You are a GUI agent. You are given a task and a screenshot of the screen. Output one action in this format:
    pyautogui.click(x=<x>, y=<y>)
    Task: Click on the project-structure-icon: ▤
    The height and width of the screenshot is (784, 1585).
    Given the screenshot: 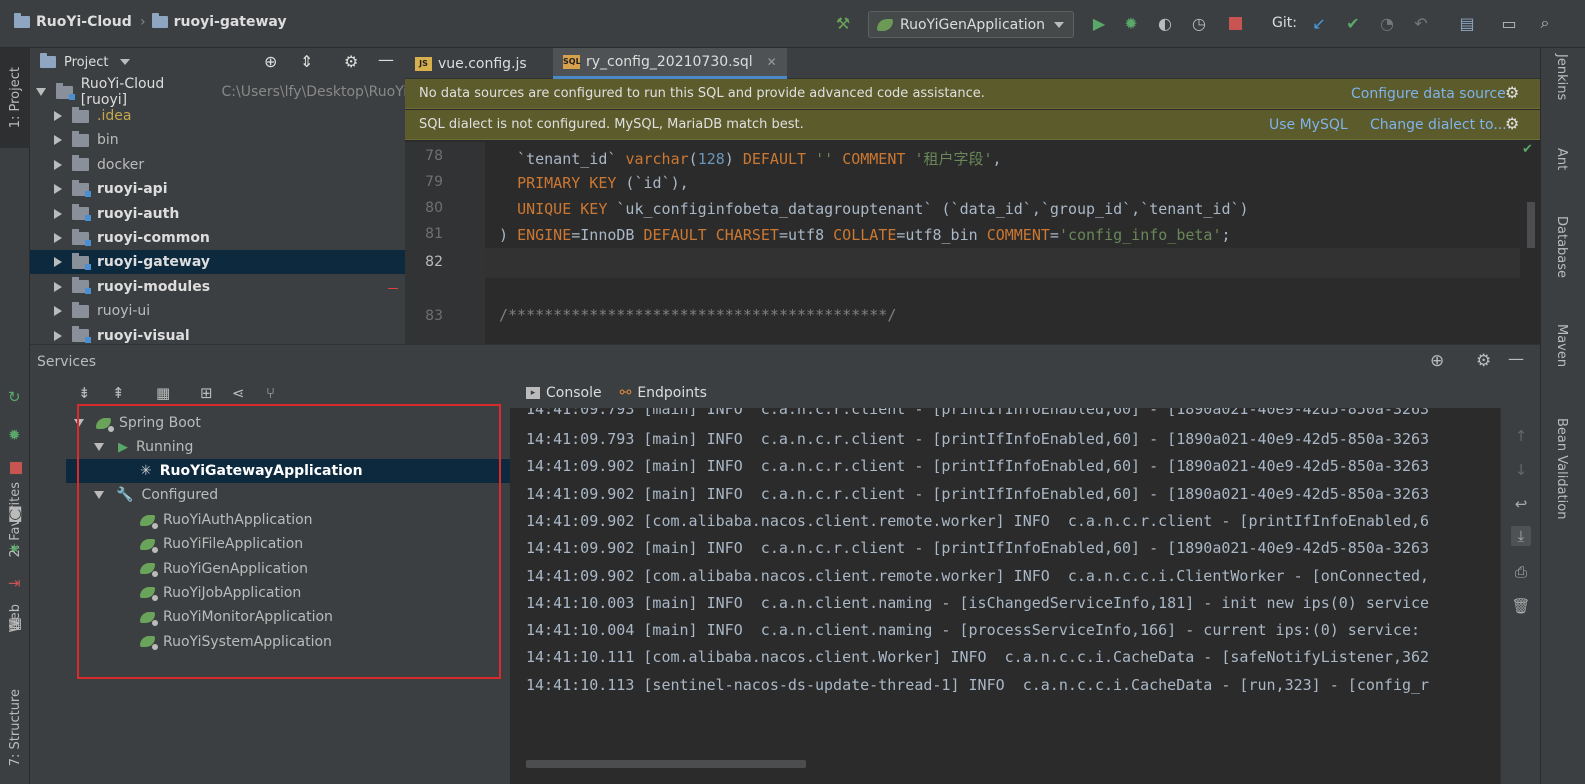 What is the action you would take?
    pyautogui.click(x=1467, y=23)
    